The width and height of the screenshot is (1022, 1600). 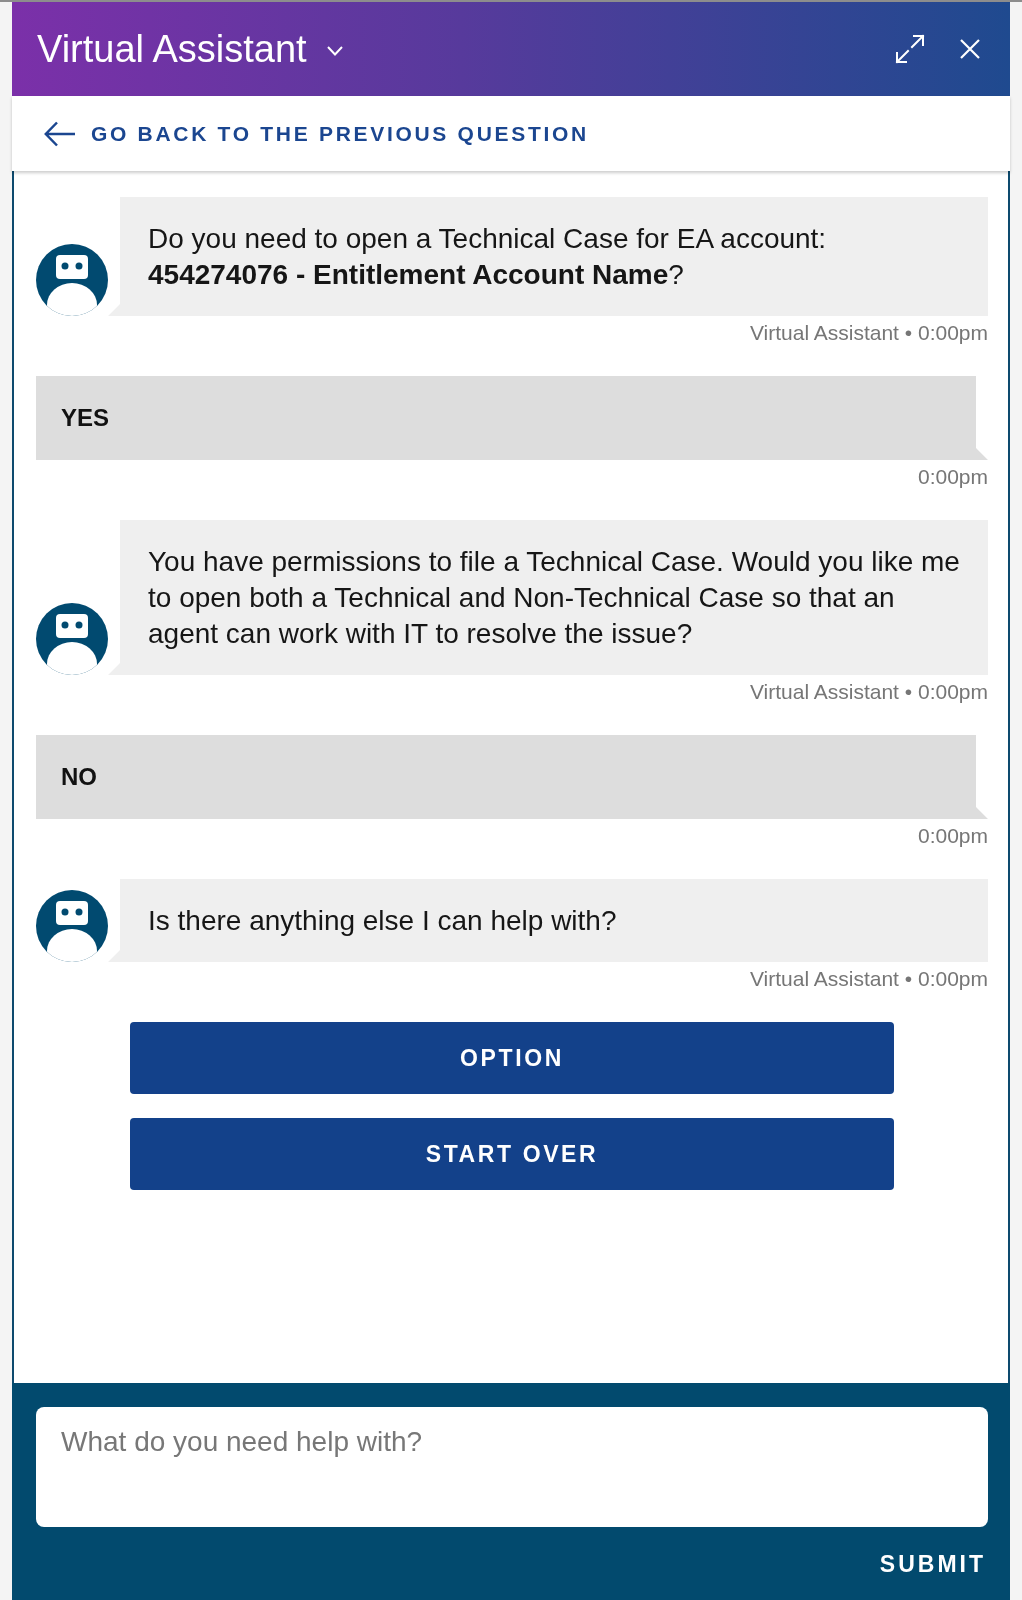 I want to click on close-icon, so click(x=970, y=49).